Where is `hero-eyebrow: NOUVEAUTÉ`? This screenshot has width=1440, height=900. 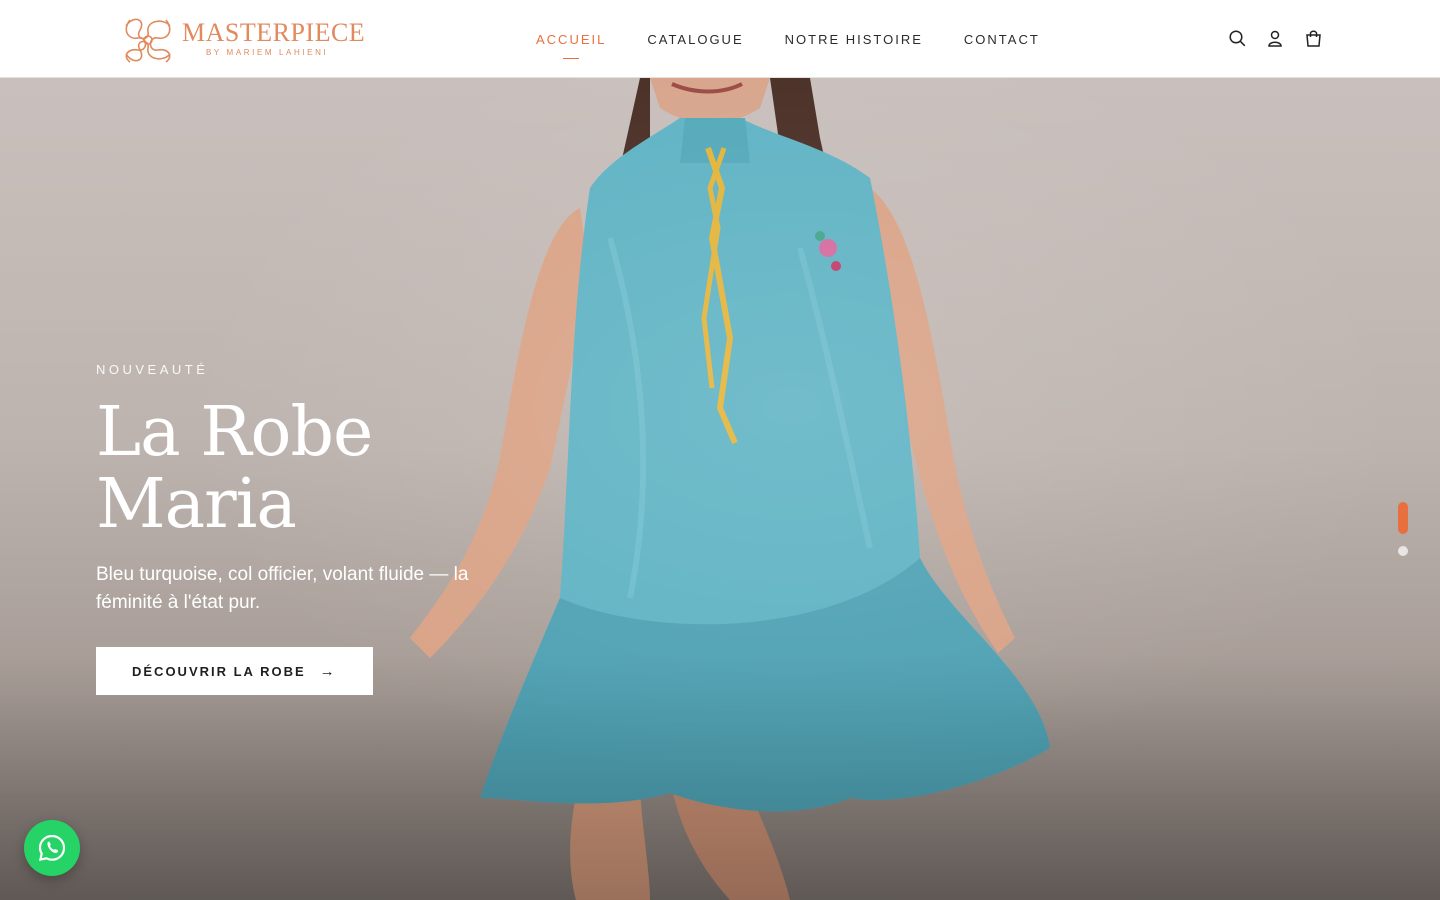
hero-eyebrow: NOUVEAUTÉ is located at coordinates (152, 369).